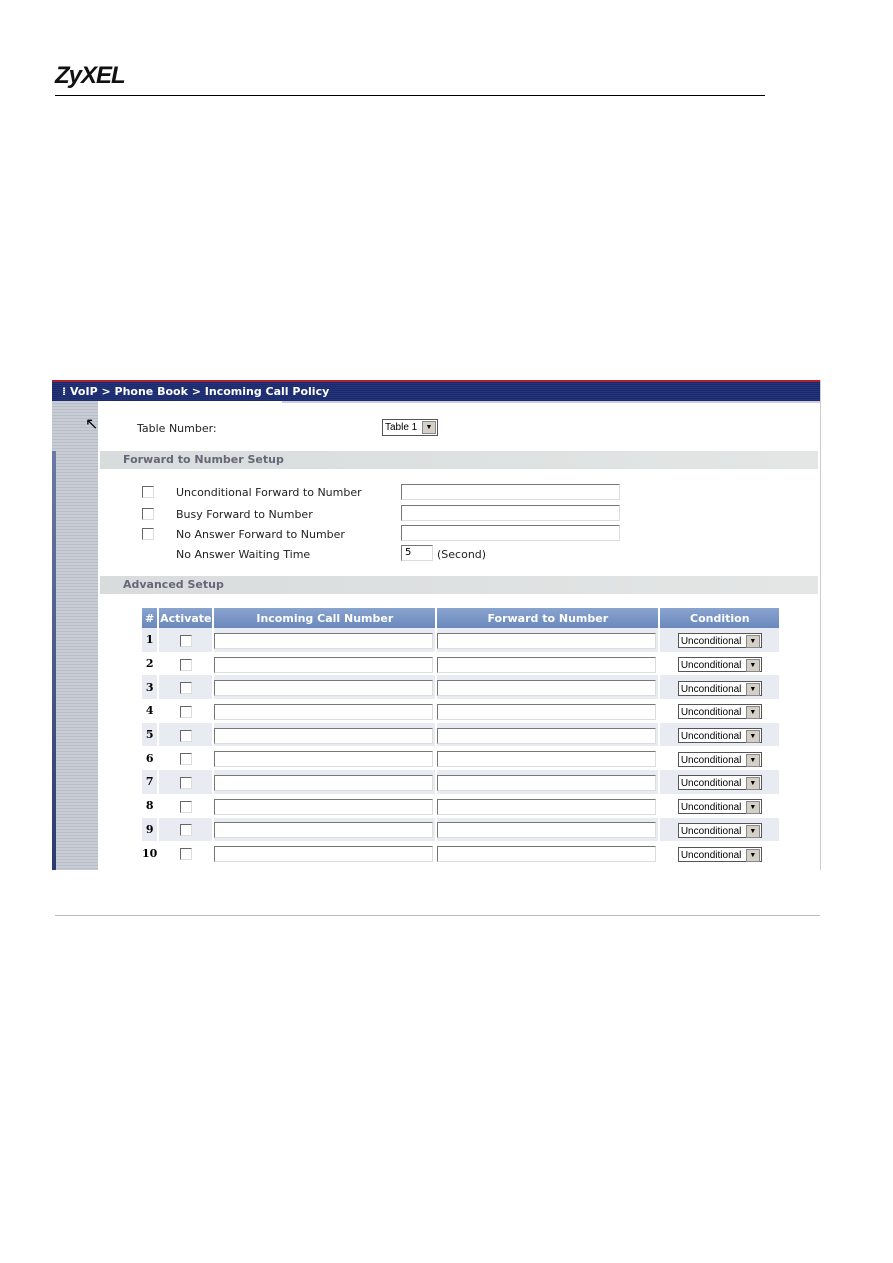  I want to click on table-row: 3 Unconditional ▼, so click(461, 687).